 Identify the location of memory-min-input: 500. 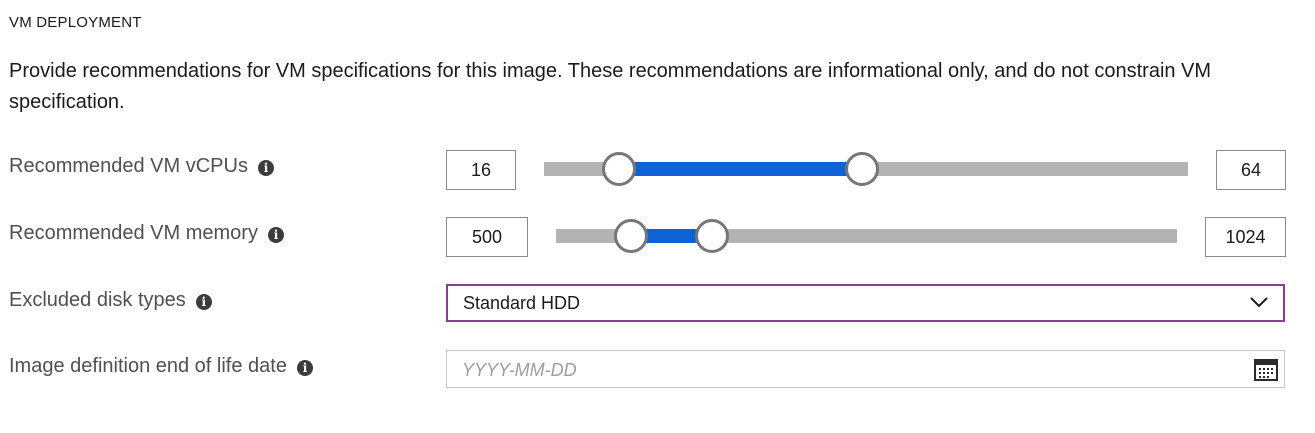
(487, 237).